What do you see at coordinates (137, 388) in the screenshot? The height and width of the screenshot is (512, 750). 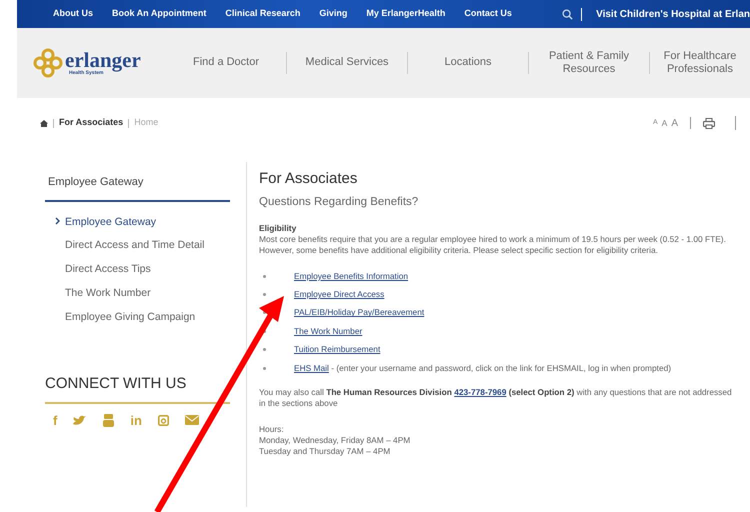 I see `connect-heading: CONNECT WITH US` at bounding box center [137, 388].